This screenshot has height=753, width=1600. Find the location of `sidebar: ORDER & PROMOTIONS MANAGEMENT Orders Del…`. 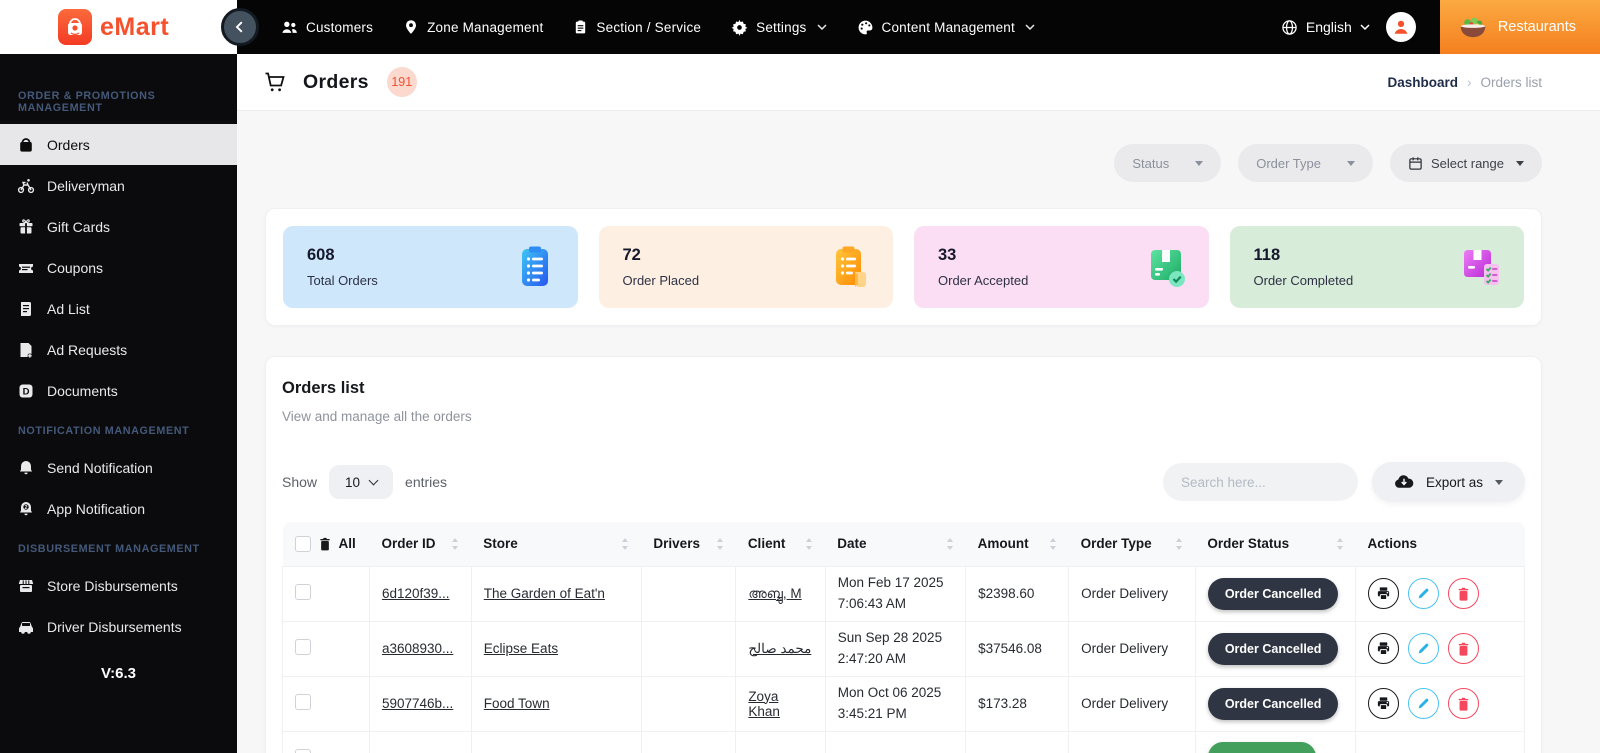

sidebar: ORDER & PROMOTIONS MANAGEMENT Orders Del… is located at coordinates (118, 403).